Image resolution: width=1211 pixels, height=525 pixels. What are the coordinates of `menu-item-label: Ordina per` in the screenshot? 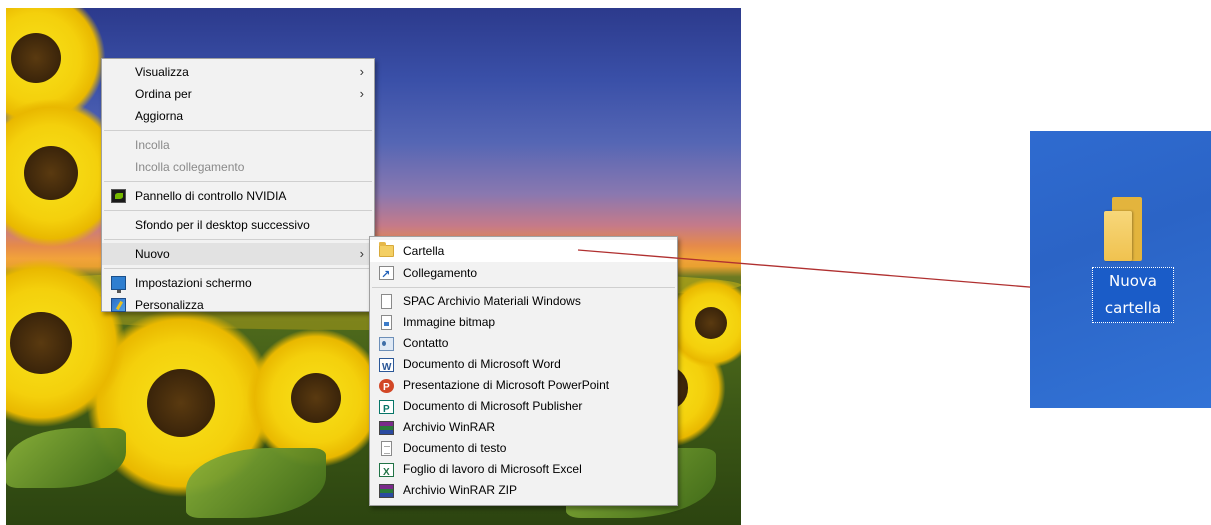 It's located at (163, 94).